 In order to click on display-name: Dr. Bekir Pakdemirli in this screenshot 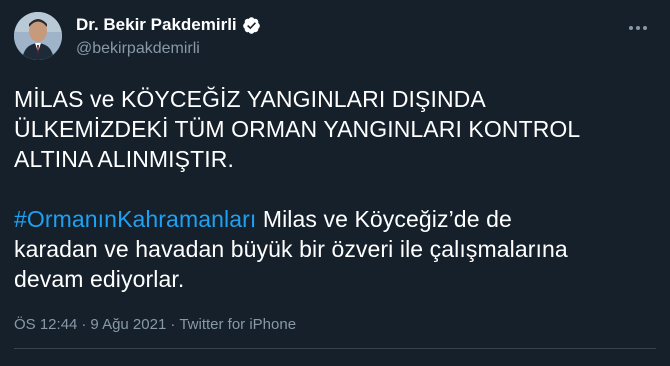, I will do `click(156, 25)`.